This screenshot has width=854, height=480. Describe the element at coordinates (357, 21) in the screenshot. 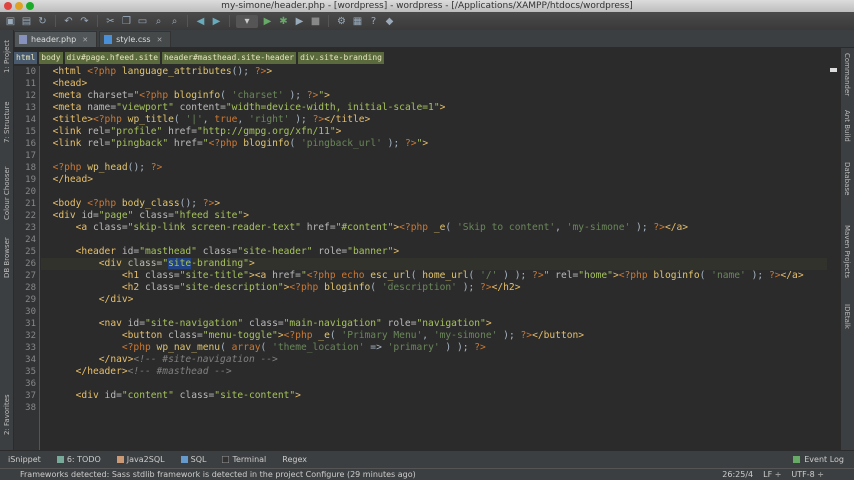

I see `project-structure-icon: ▦` at that location.